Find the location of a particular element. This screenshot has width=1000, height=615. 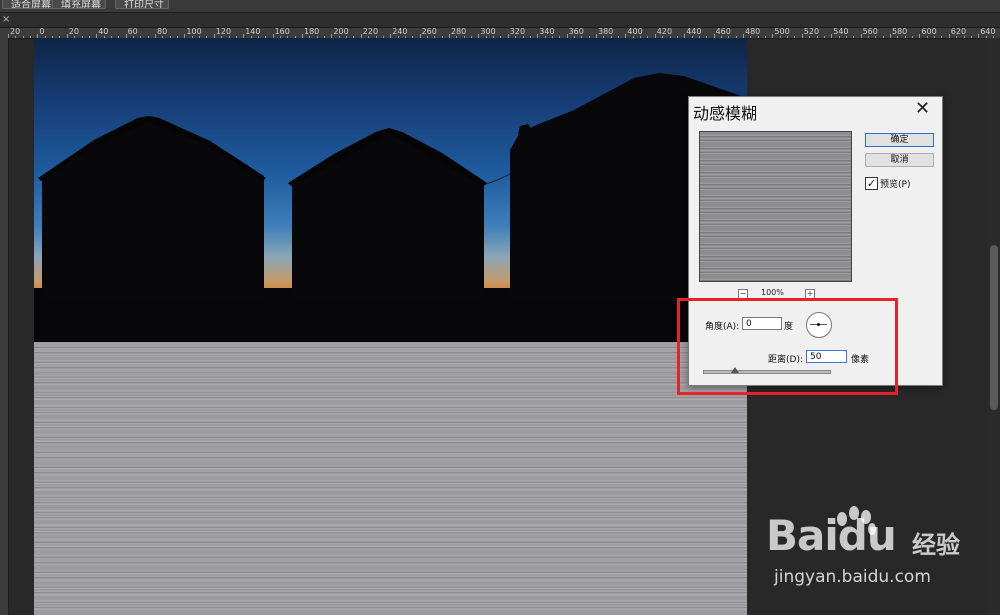

ruler-tick-label: 520 is located at coordinates (811, 32).